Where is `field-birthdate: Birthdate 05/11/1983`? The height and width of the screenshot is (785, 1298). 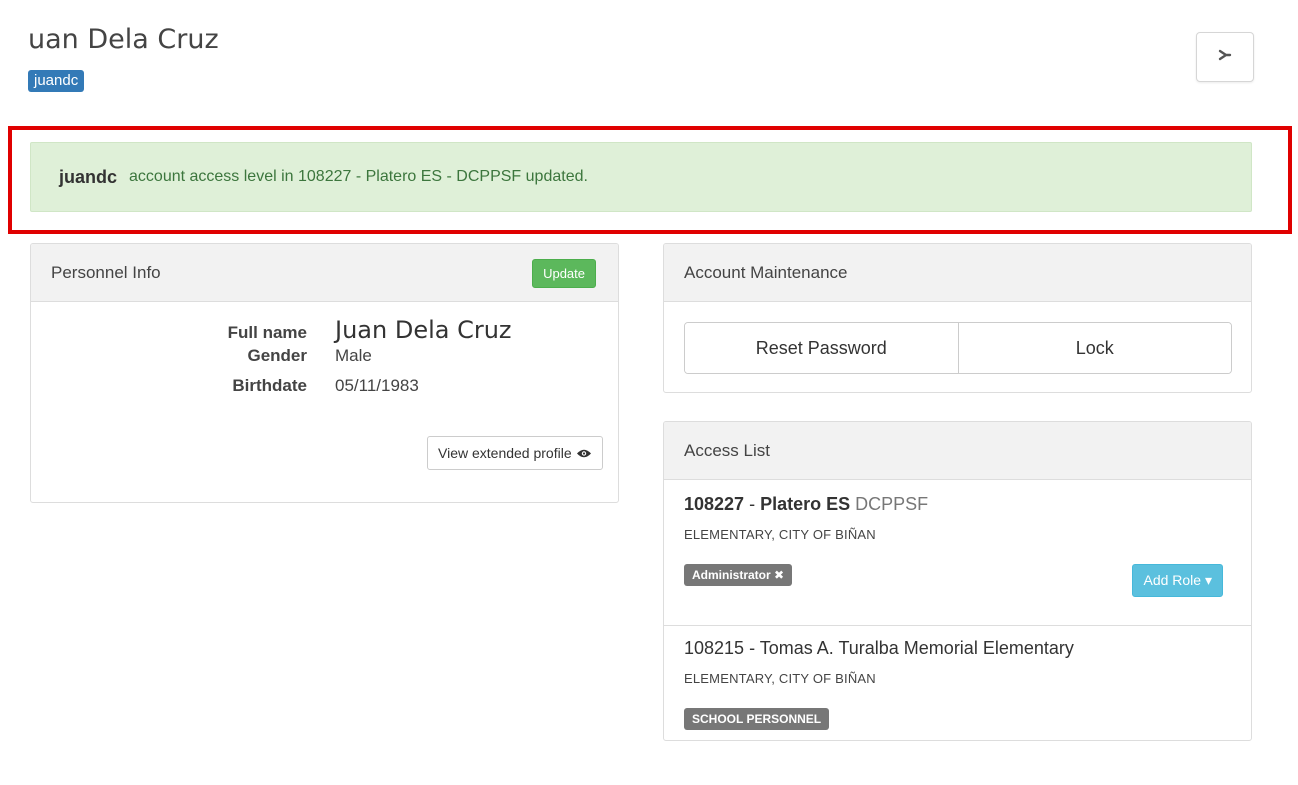 field-birthdate: Birthdate 05/11/1983 is located at coordinates (324, 391).